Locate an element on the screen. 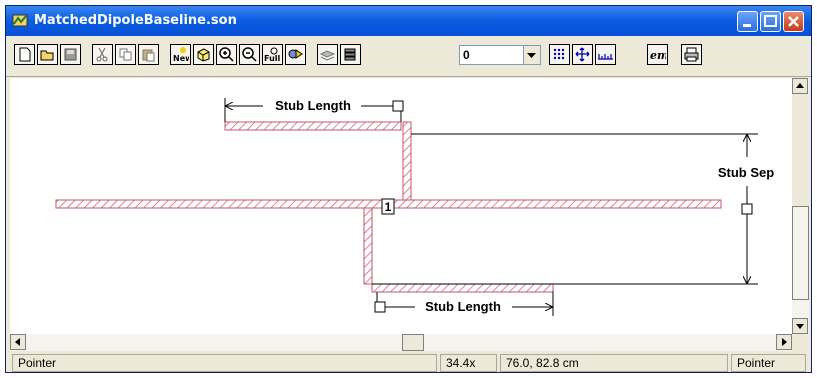 Image resolution: width=817 pixels, height=378 pixels. new-star-icon: New is located at coordinates (181, 55).